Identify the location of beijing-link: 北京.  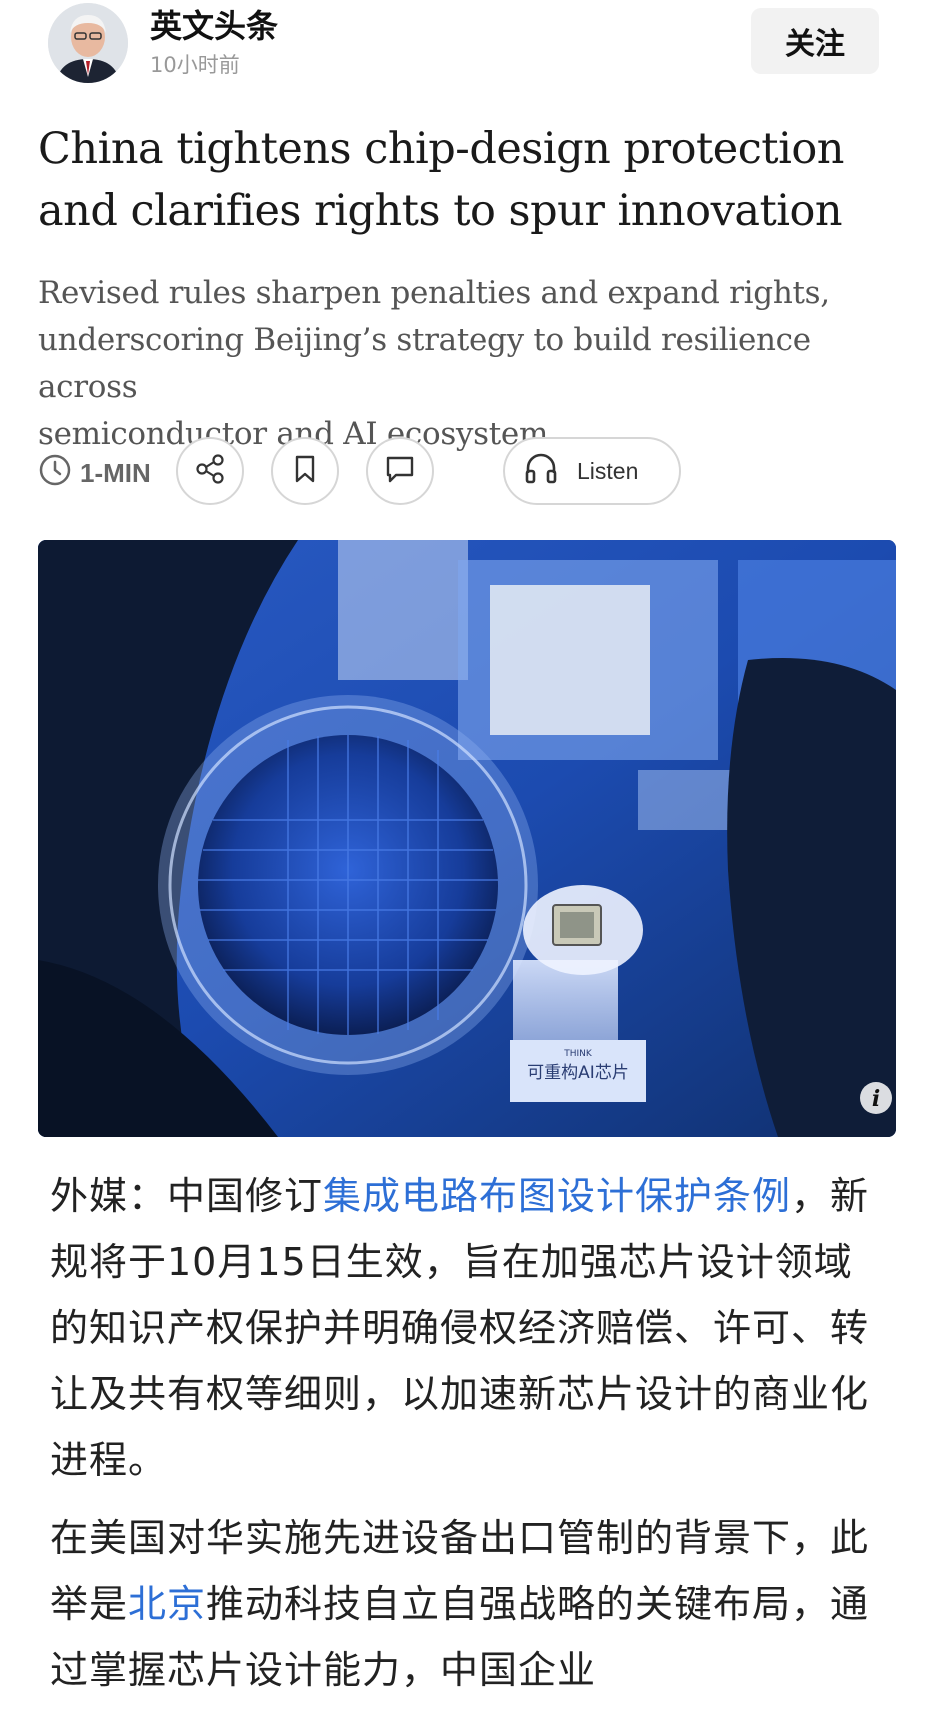
(167, 1604).